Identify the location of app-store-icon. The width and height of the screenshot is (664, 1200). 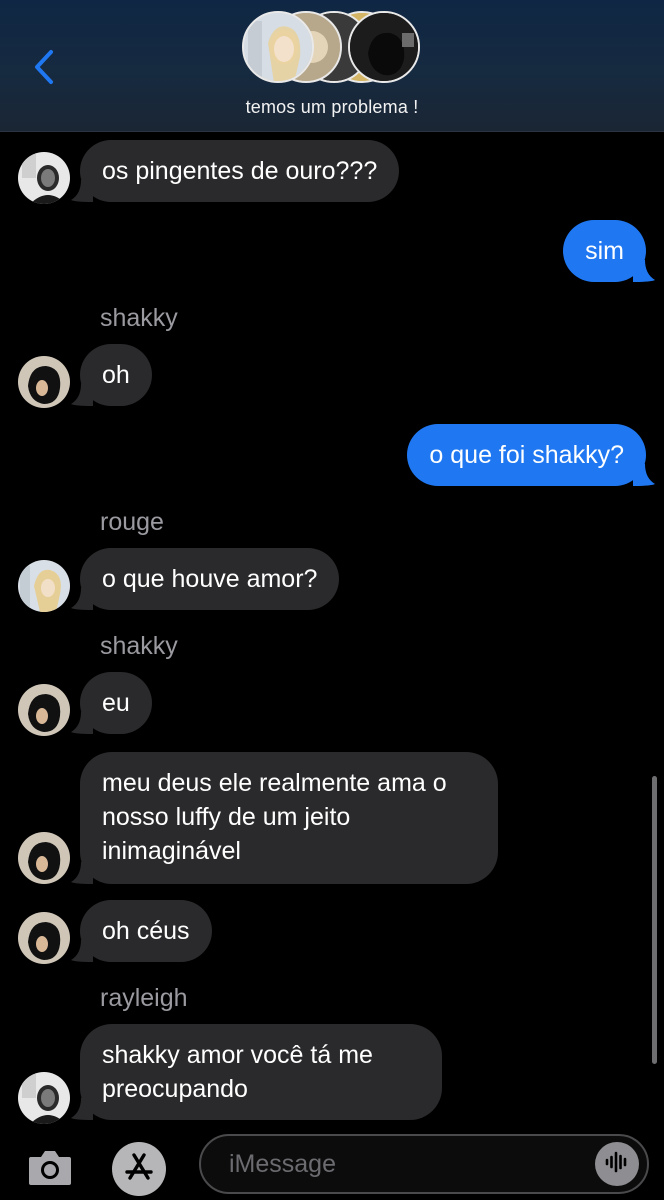
(139, 1169).